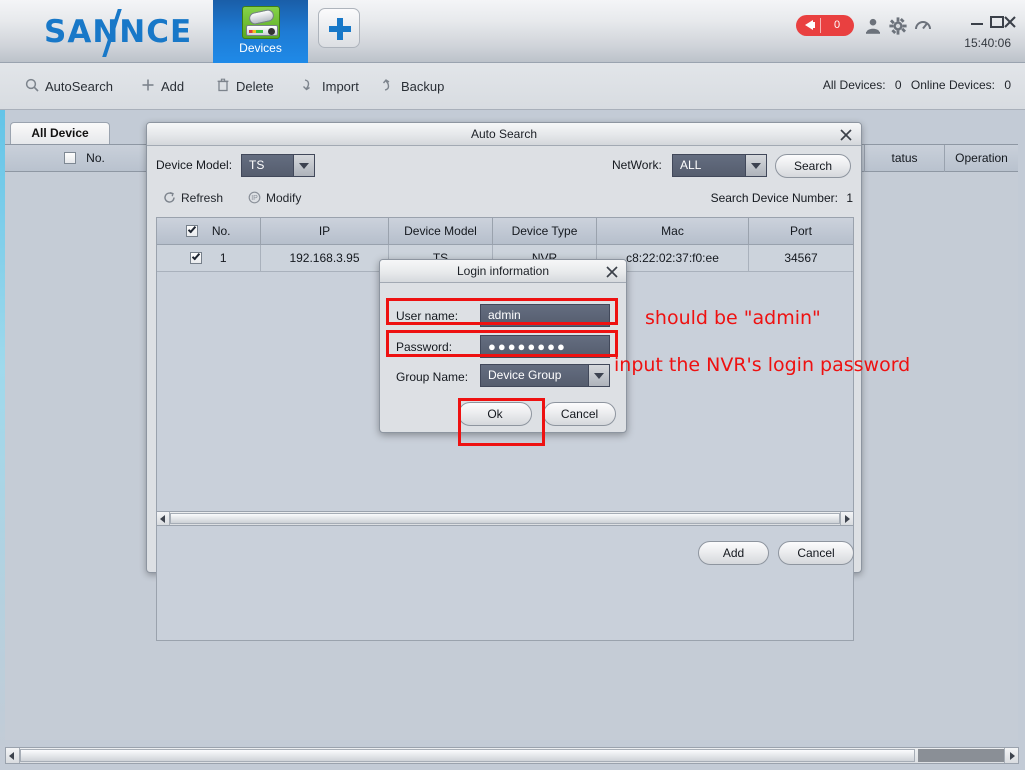 The height and width of the screenshot is (770, 1025). Describe the element at coordinates (325, 258) in the screenshot. I see `row-ip-cell: 192.168.3.95` at that location.